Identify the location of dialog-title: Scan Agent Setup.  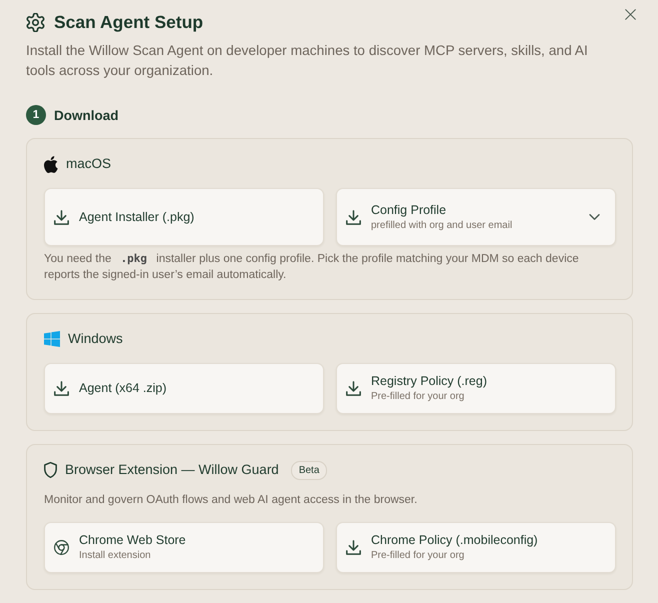
(129, 22).